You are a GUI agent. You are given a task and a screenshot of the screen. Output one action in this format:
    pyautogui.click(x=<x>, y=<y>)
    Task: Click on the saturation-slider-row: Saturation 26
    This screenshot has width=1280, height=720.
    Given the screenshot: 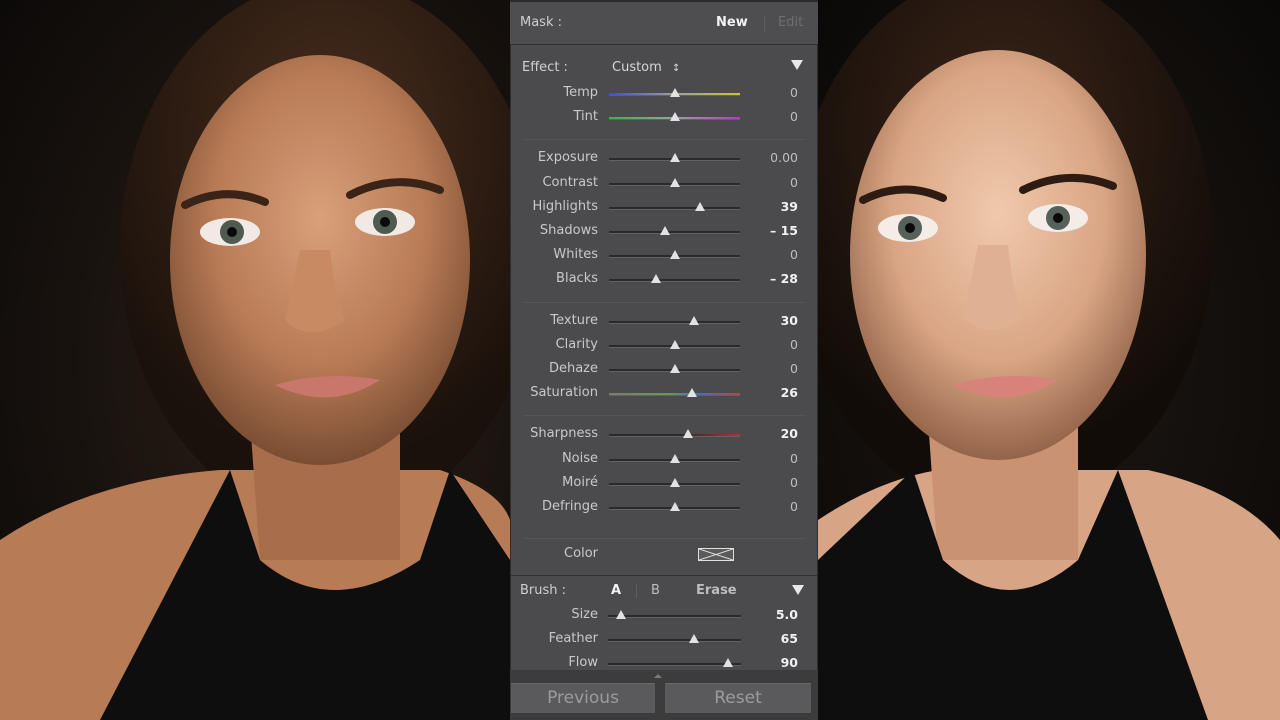 What is the action you would take?
    pyautogui.click(x=664, y=395)
    